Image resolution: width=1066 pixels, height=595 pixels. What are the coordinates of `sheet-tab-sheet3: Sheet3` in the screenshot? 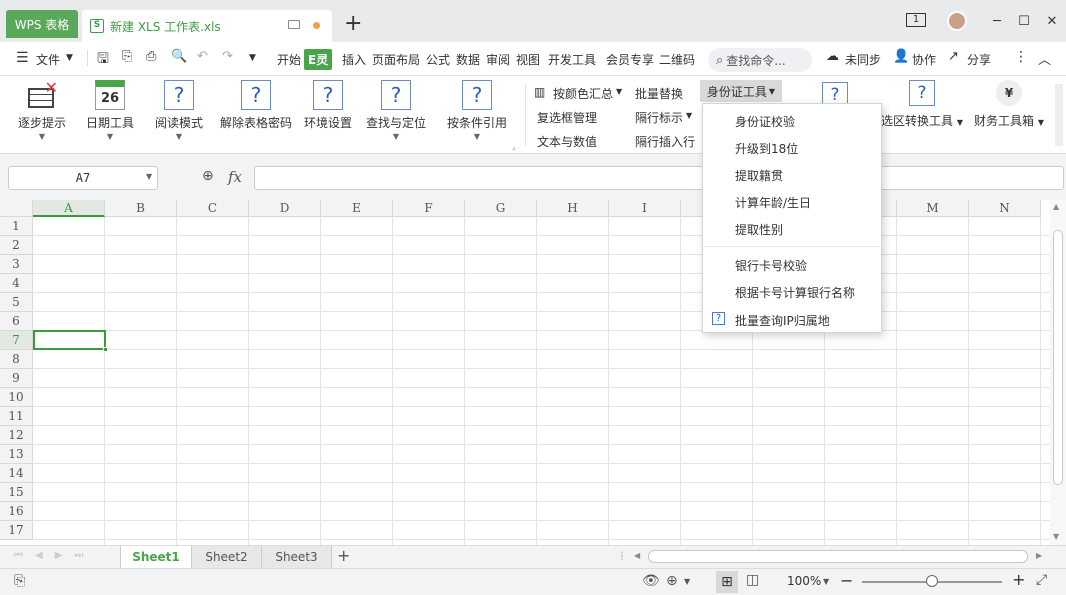 It's located at (297, 557).